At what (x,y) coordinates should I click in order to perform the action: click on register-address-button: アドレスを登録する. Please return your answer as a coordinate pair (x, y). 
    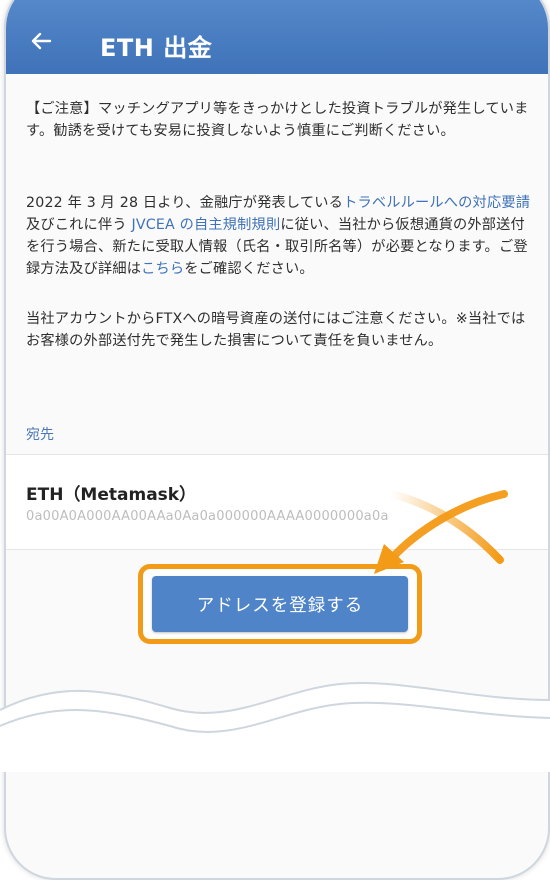
    Looking at the image, I should click on (280, 604).